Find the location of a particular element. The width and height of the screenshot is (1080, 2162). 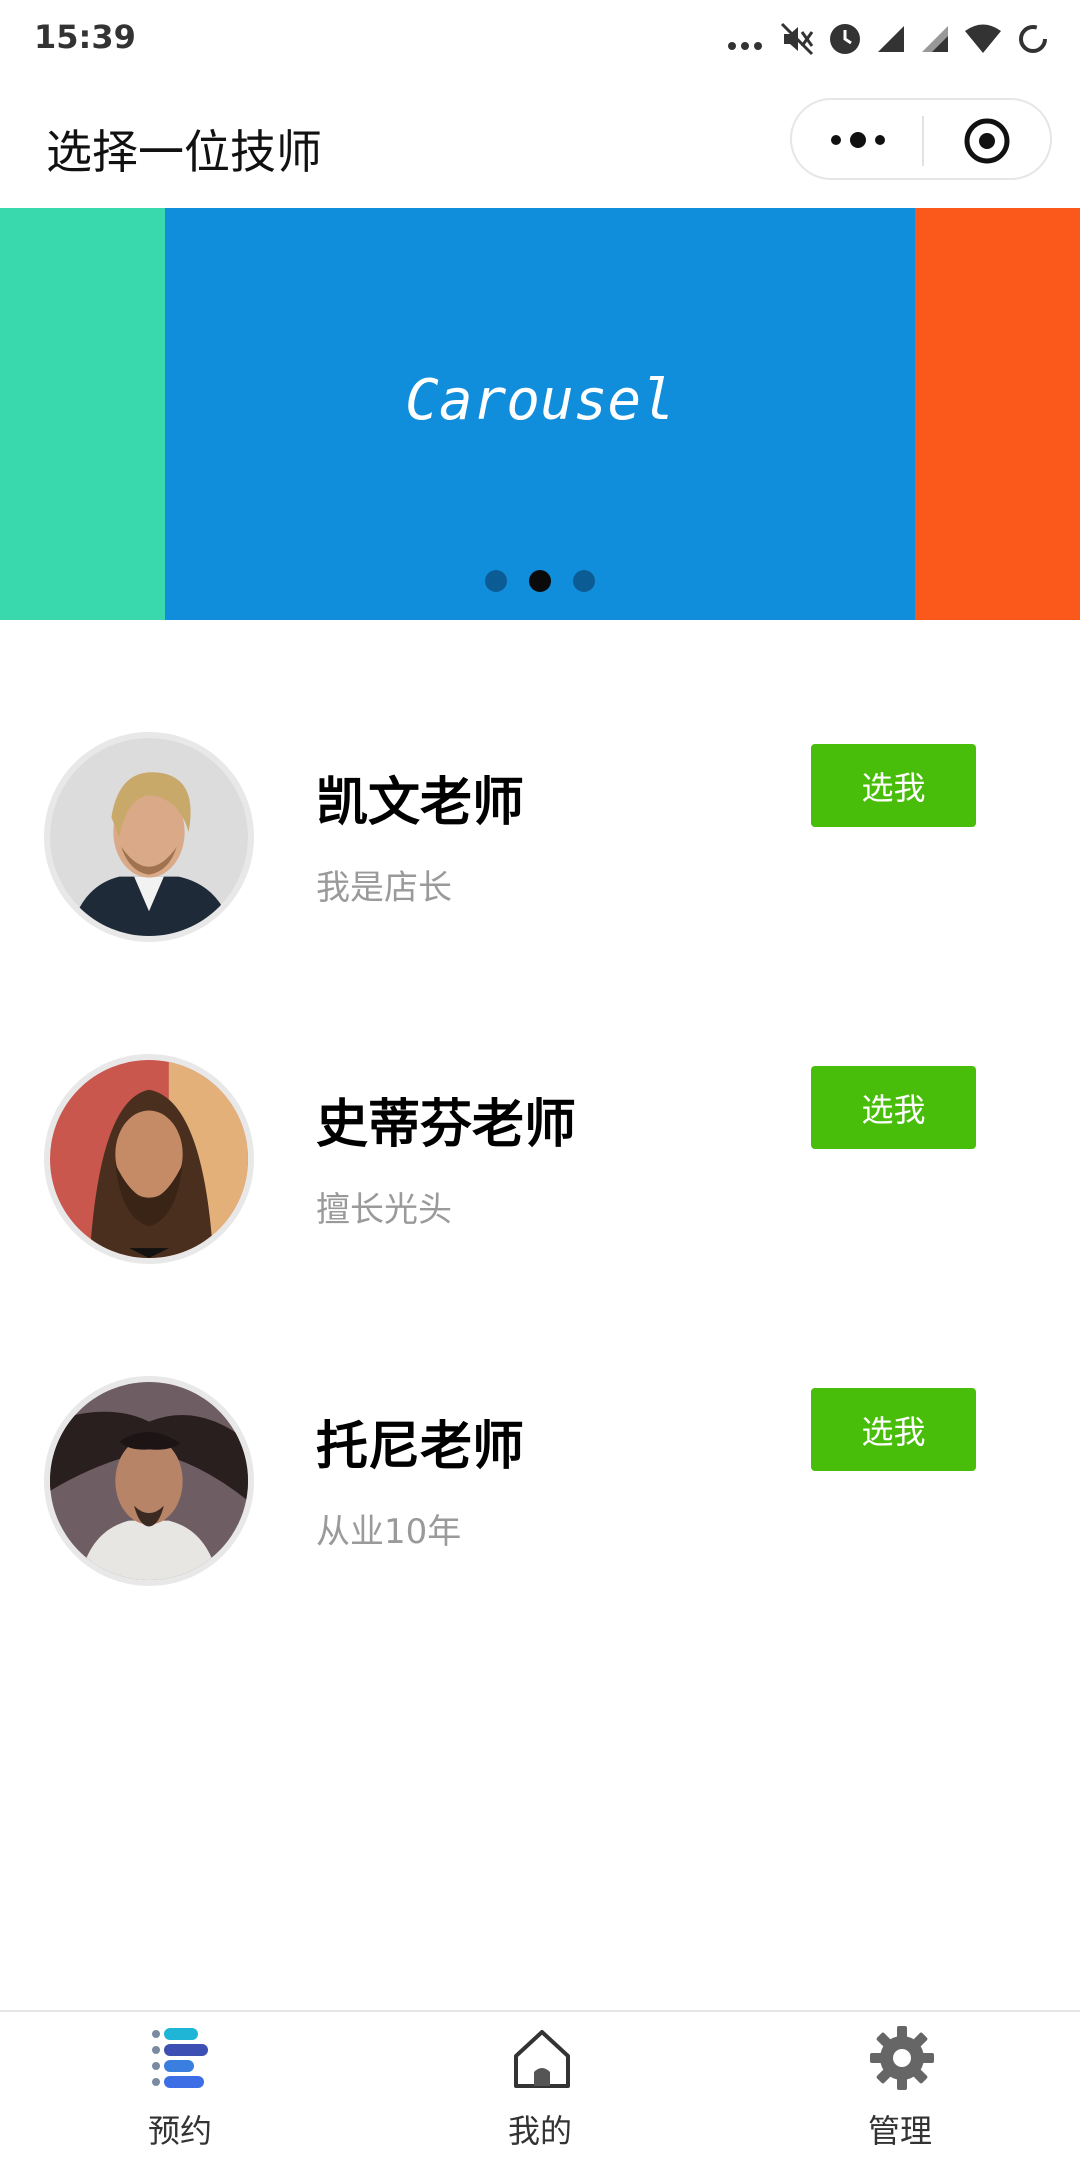

gear-icon is located at coordinates (902, 2058).